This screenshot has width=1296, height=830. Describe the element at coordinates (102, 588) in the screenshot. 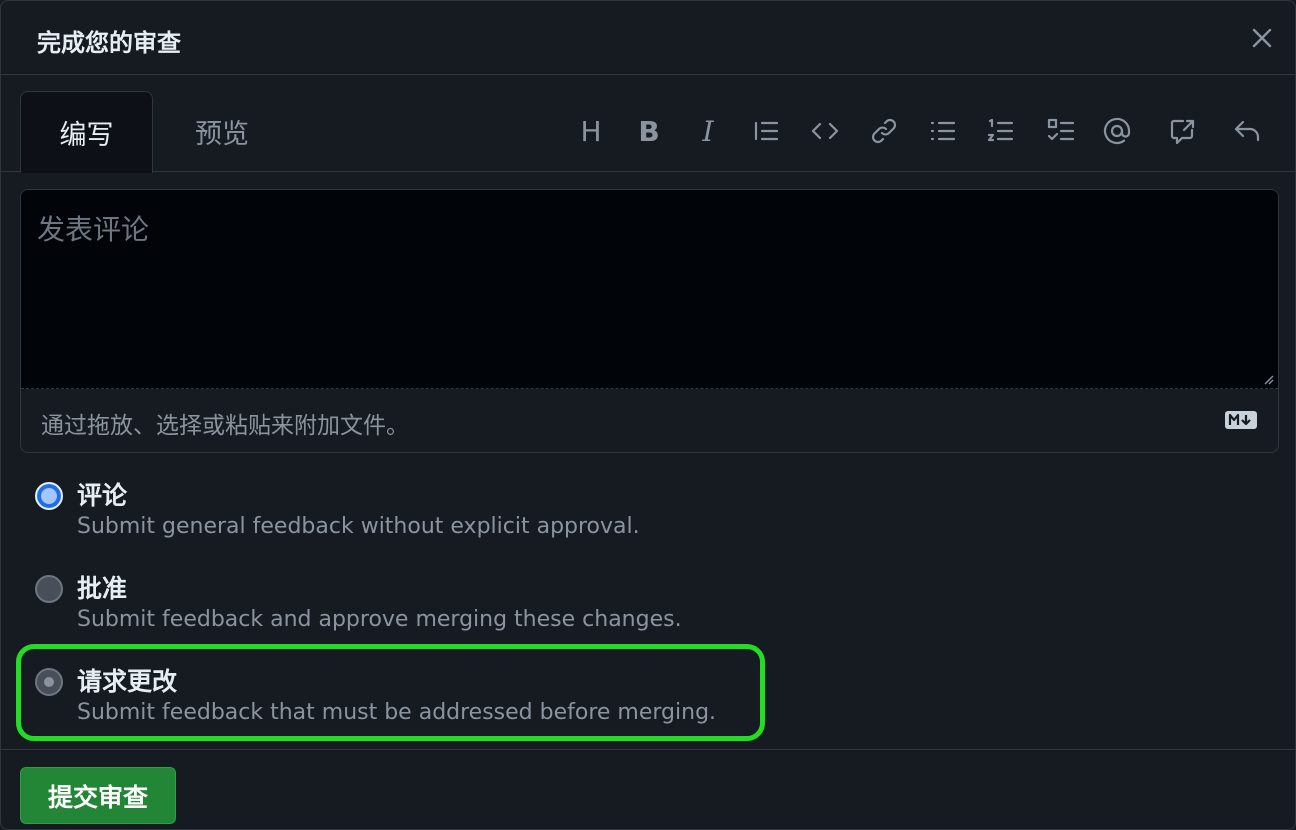

I see `option-approve-label: 批准` at that location.